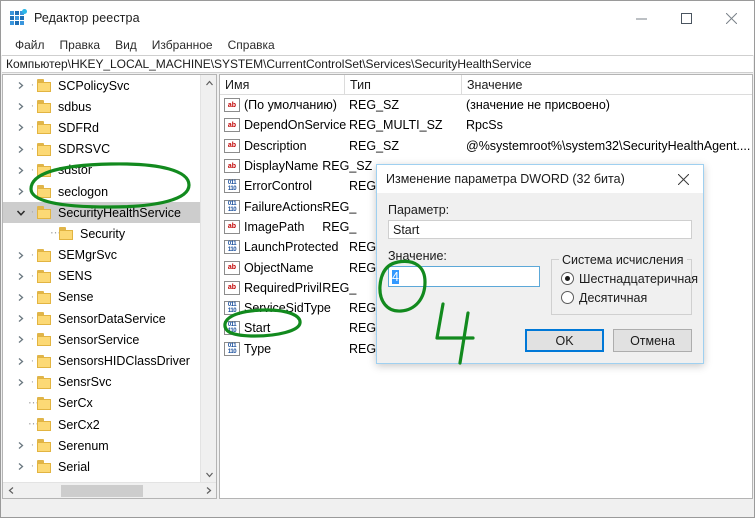 The width and height of the screenshot is (755, 518). What do you see at coordinates (102, 149) in the screenshot?
I see `tree-item: · SDRSVC` at bounding box center [102, 149].